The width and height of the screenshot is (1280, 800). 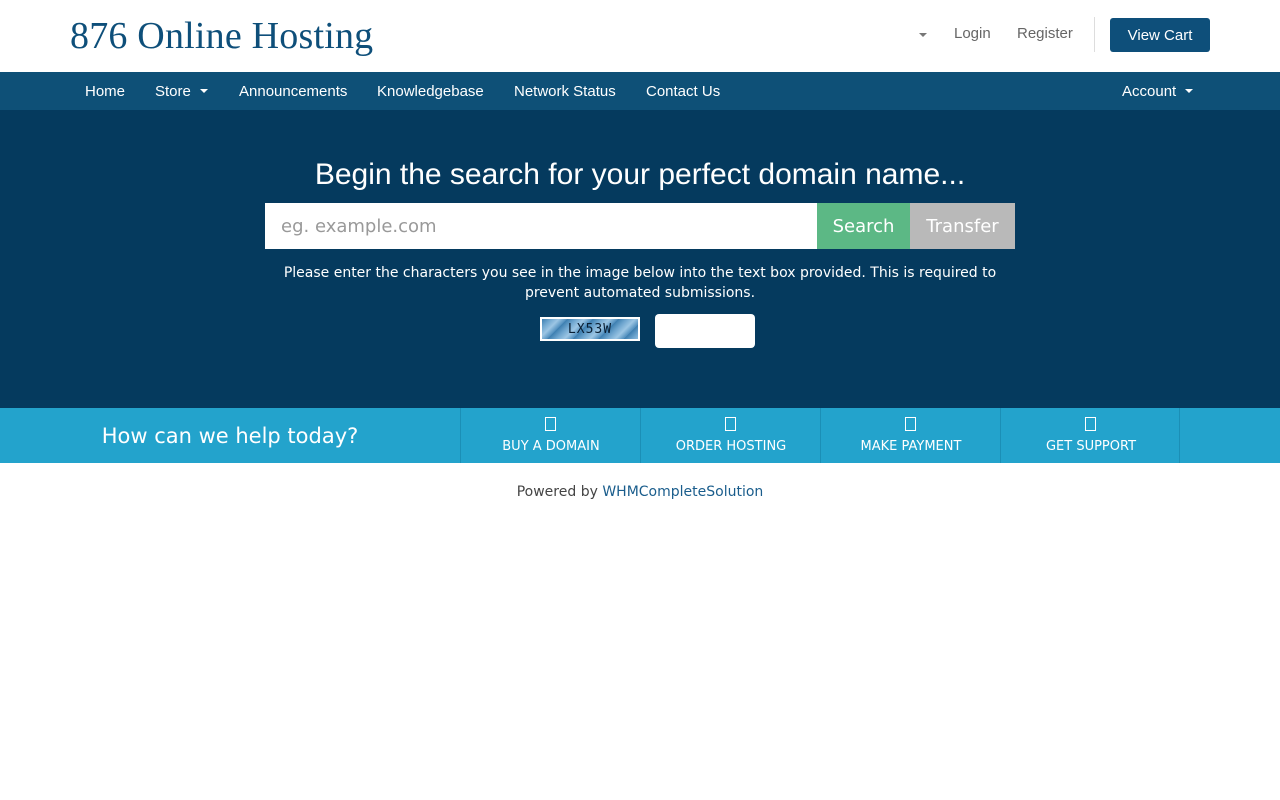 I want to click on nav-network-status-label: Network Status, so click(x=565, y=91).